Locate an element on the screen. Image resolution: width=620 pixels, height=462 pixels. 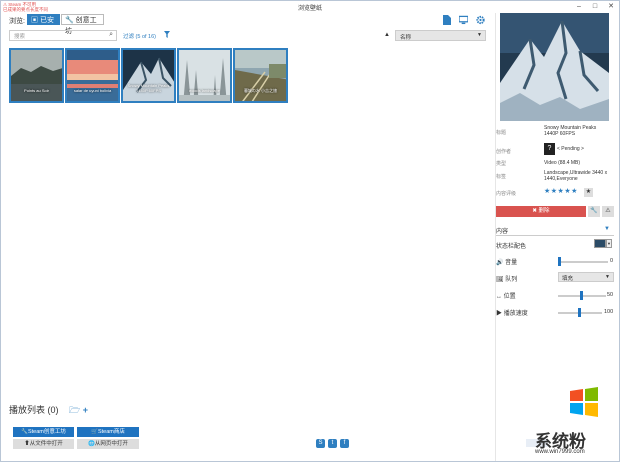
volume-slider is located at coordinates (583, 261).